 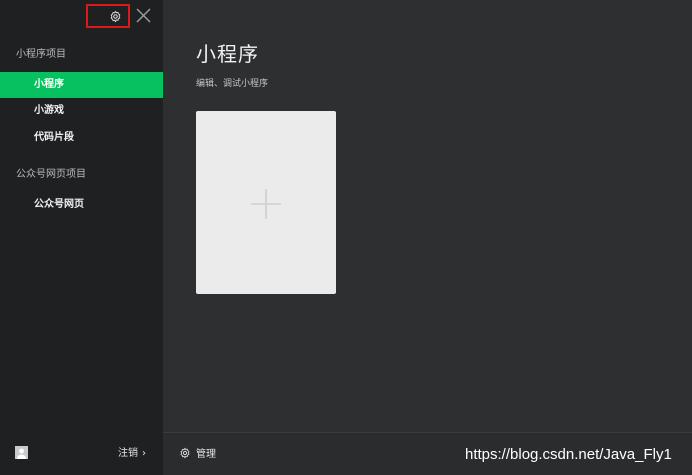 What do you see at coordinates (51, 174) in the screenshot?
I see `section-label-official-account: 公众号网页项目` at bounding box center [51, 174].